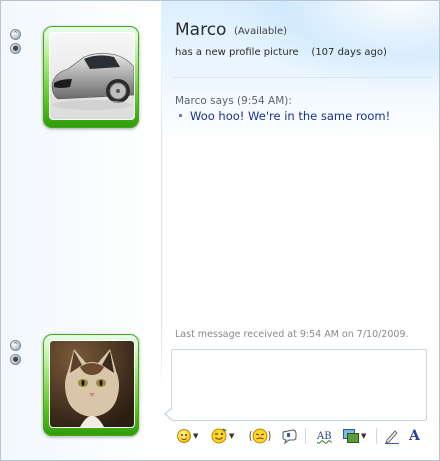  I want to click on background-button: ▼, so click(354, 436).